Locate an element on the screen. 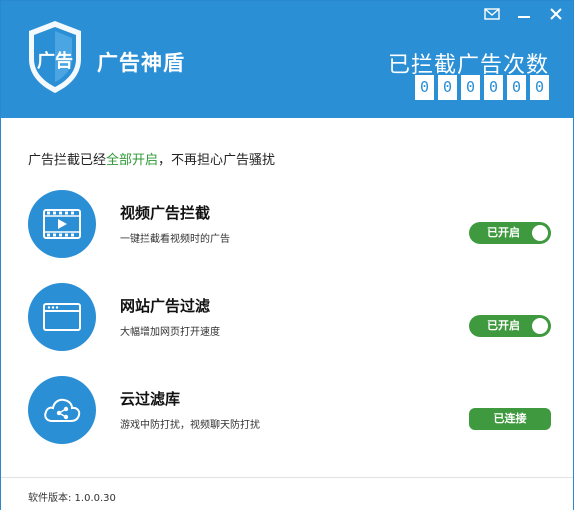 The image size is (574, 510). feature-title: 云过滤库 is located at coordinates (150, 399).